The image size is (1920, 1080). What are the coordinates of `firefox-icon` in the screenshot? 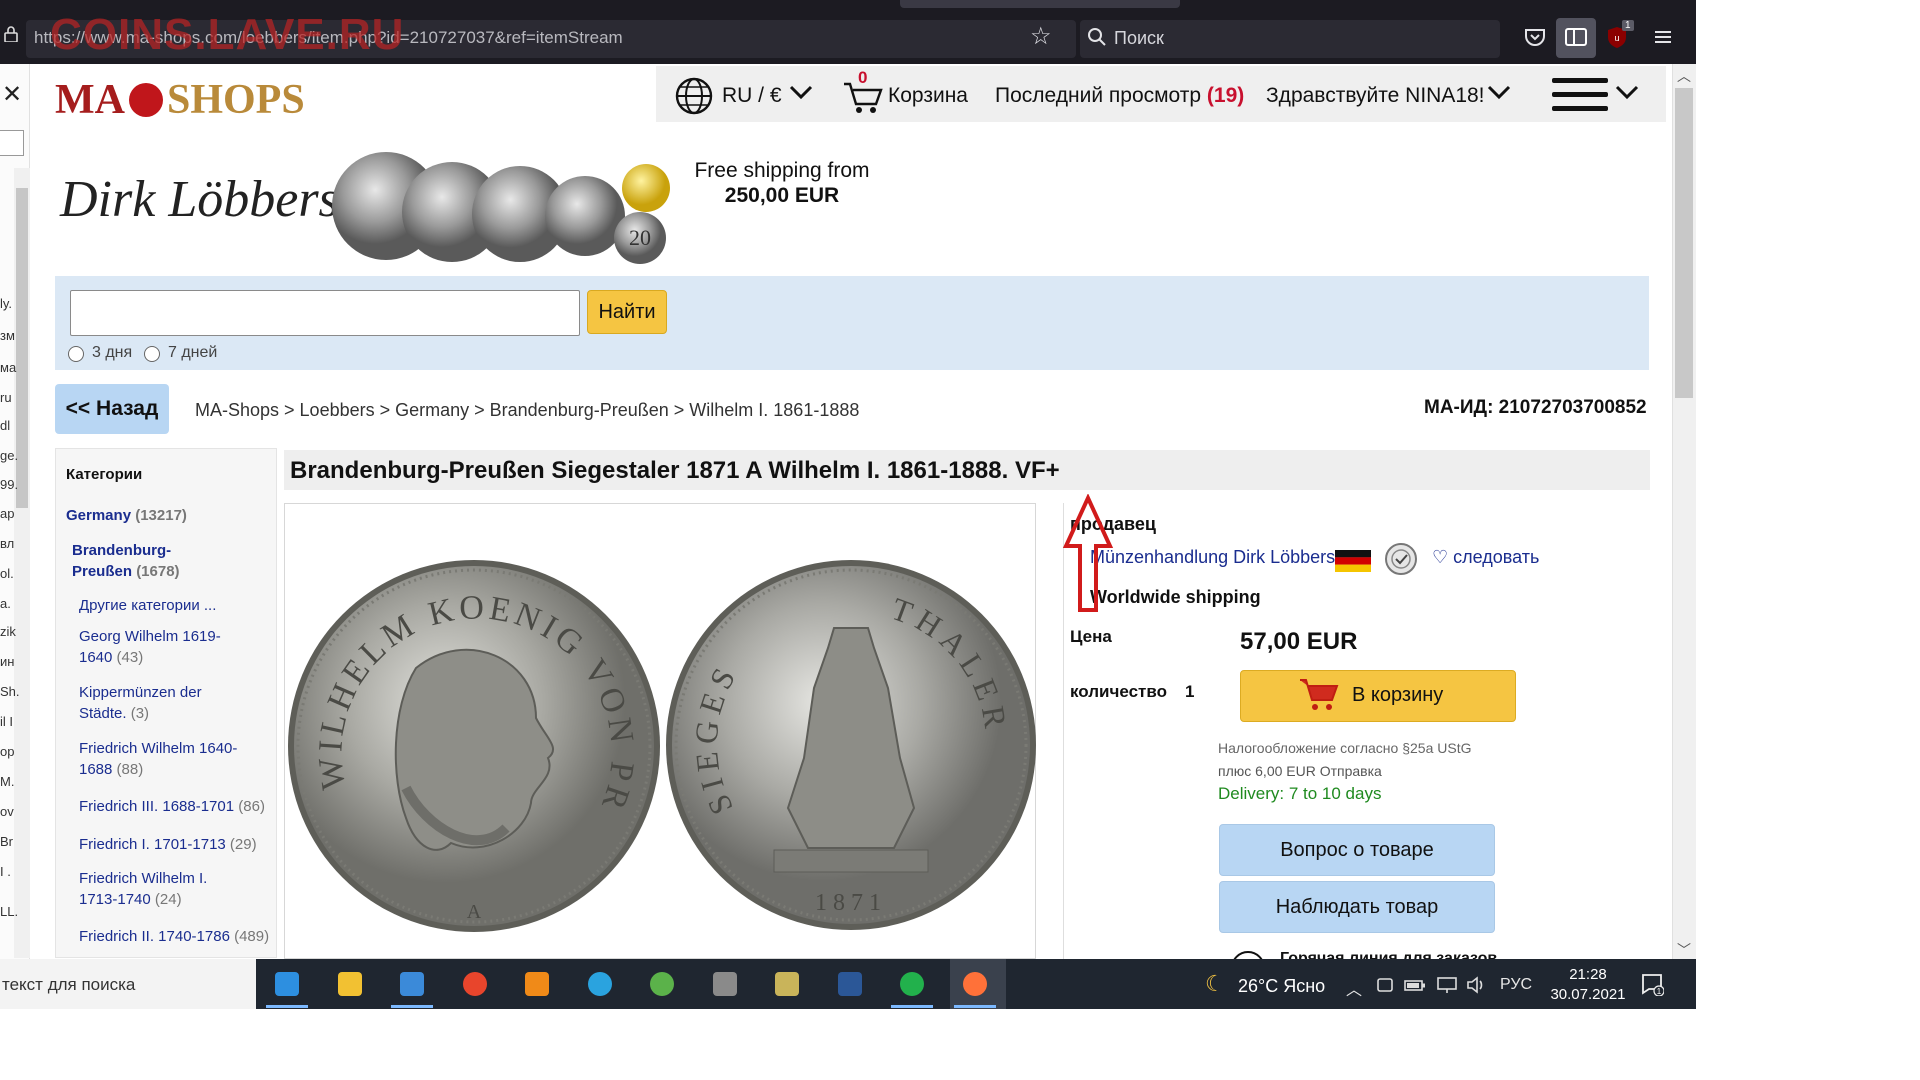 It's located at (975, 984).